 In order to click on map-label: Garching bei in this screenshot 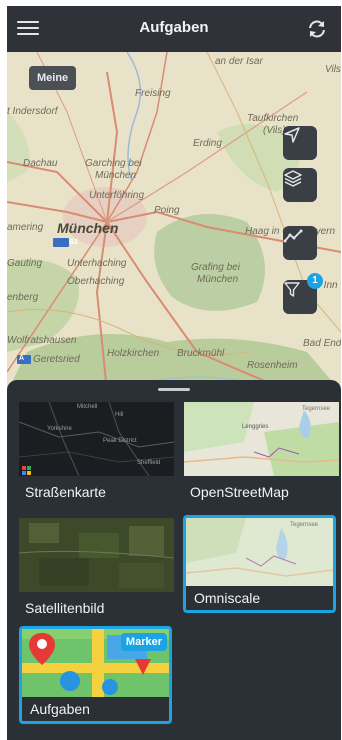, I will do `click(113, 163)`.